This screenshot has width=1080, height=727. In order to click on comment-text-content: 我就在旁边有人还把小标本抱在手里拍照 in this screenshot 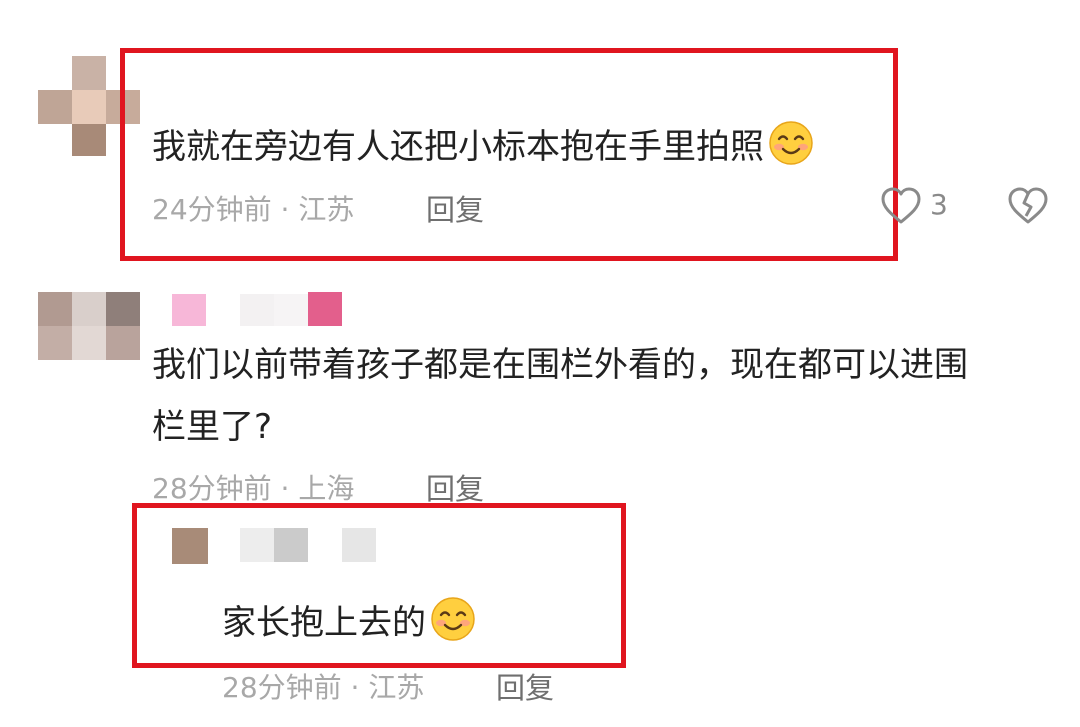, I will do `click(458, 147)`.